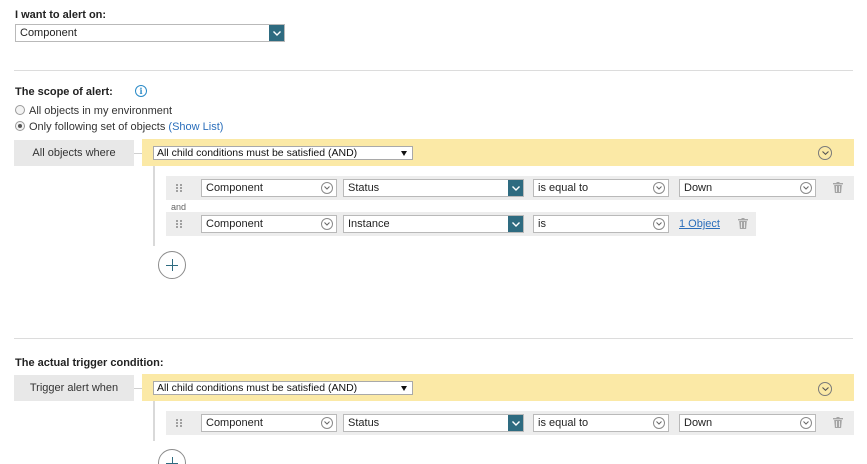 The width and height of the screenshot is (867, 464). I want to click on alert-on-value: Component, so click(48, 33).